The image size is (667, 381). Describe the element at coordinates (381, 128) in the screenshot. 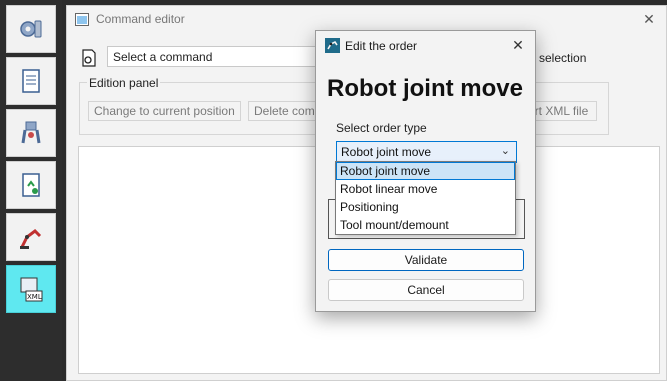

I see `order-type-label: Select order type` at that location.